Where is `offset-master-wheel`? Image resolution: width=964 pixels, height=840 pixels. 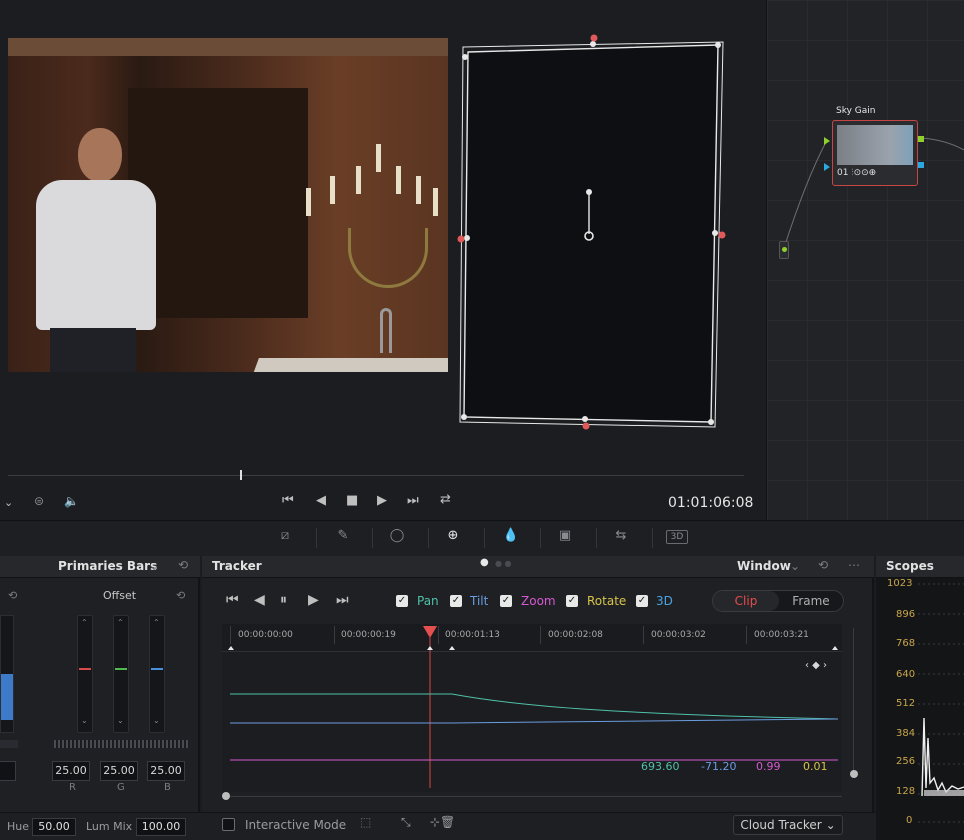
offset-master-wheel is located at coordinates (121, 744).